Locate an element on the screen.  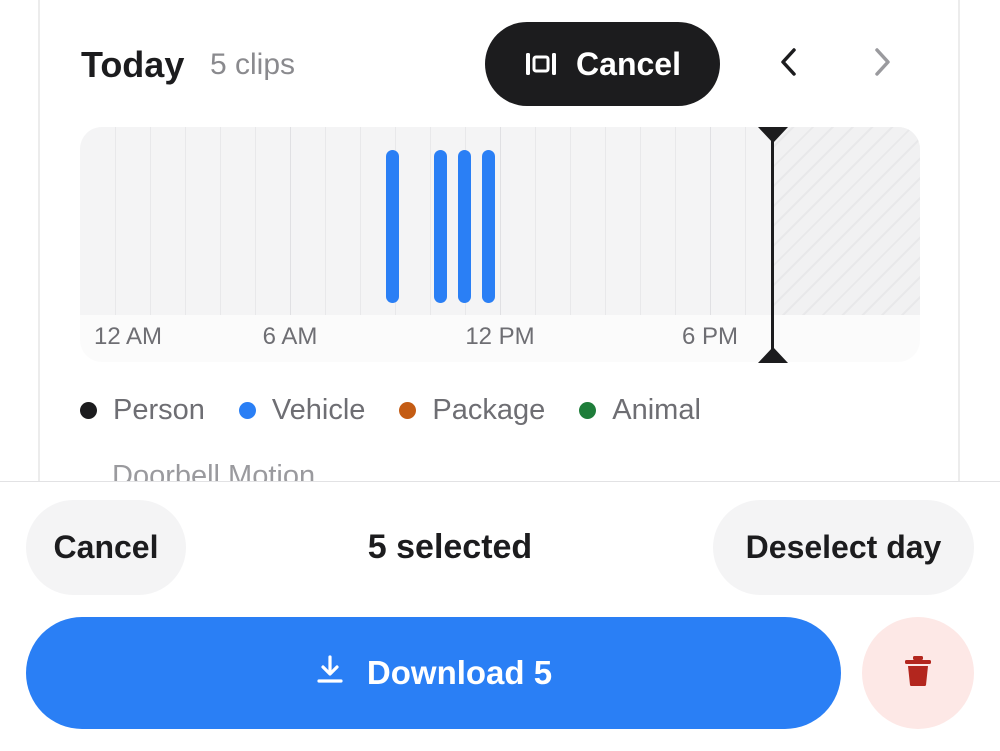
clip-count: 5 clips is located at coordinates (253, 64).